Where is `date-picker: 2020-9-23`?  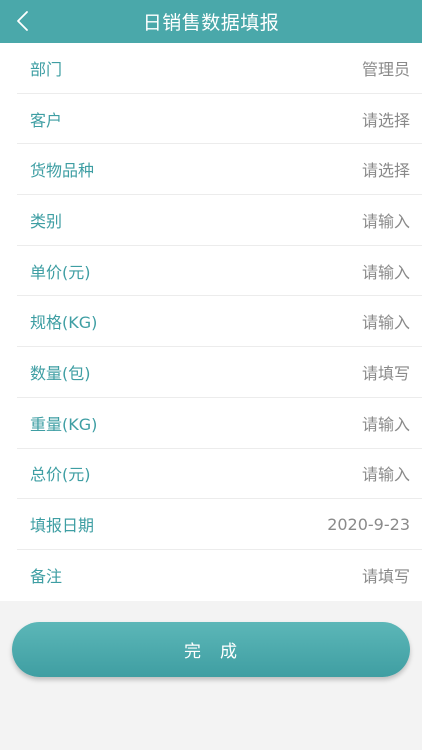
date-picker: 2020-9-23 is located at coordinates (368, 524).